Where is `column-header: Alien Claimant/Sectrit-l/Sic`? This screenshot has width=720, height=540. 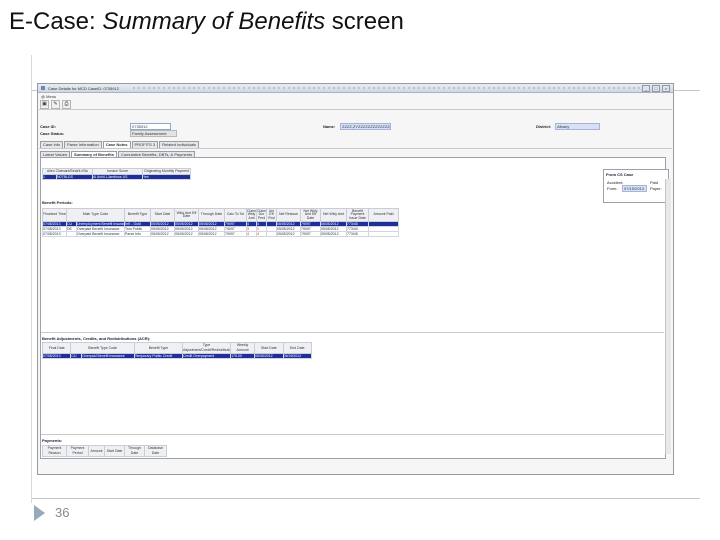 column-header: Alien Claimant/Sectrit-l/Sic is located at coordinates (67, 171).